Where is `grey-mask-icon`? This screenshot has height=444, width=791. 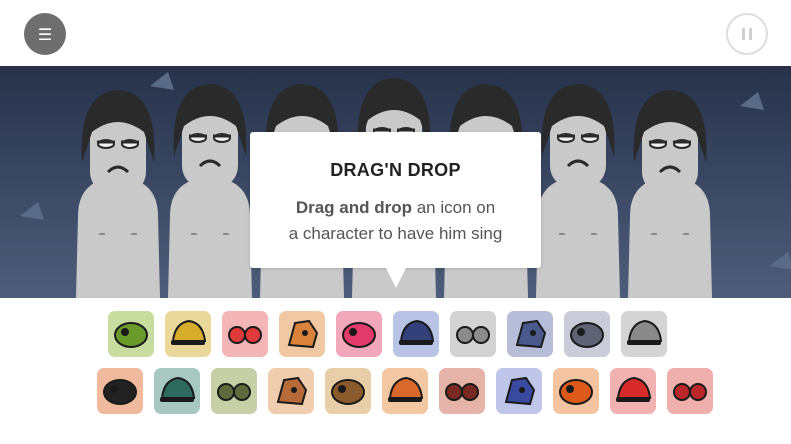
grey-mask-icon is located at coordinates (587, 334).